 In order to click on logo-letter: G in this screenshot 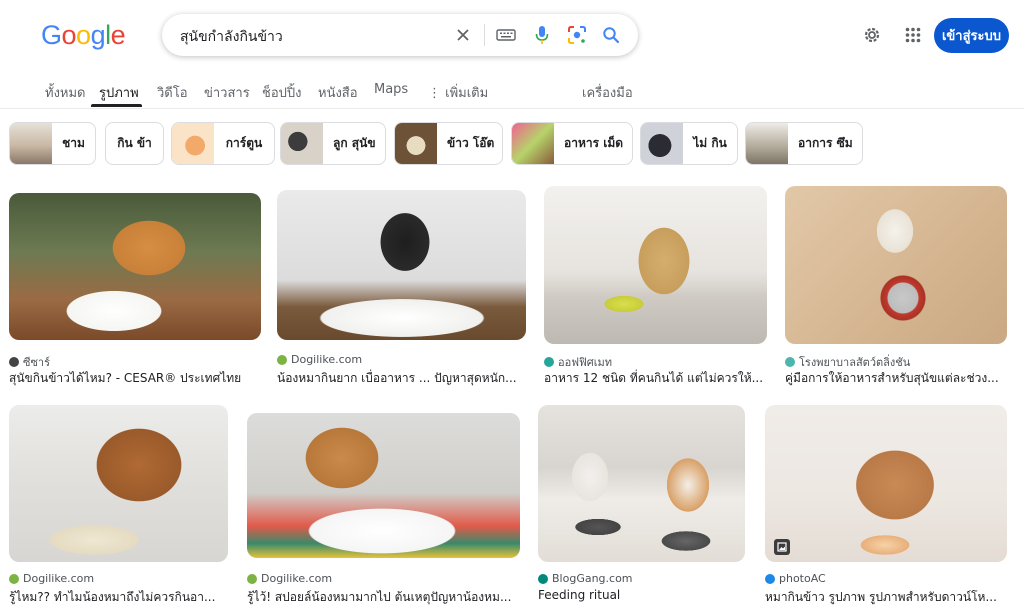, I will do `click(51, 35)`.